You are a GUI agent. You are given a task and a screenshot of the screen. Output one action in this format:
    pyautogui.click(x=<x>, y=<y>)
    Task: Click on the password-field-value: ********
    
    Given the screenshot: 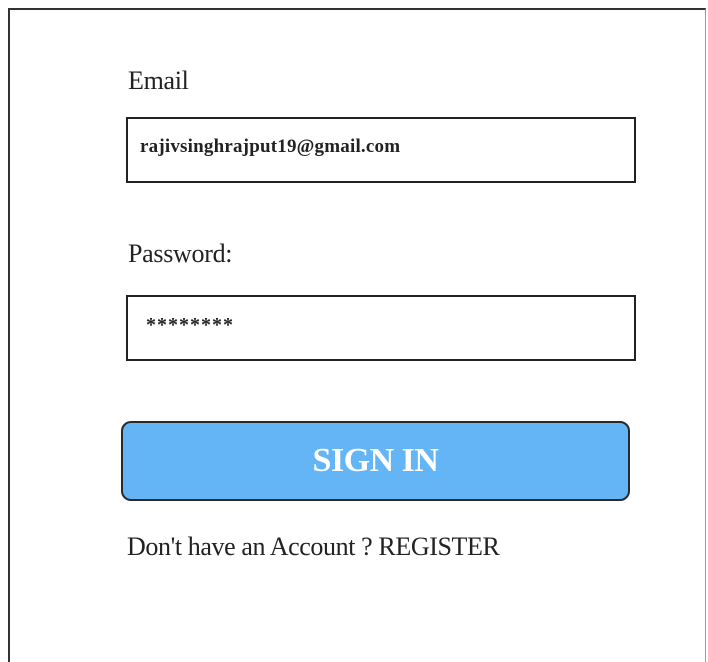 What is the action you would take?
    pyautogui.click(x=190, y=324)
    